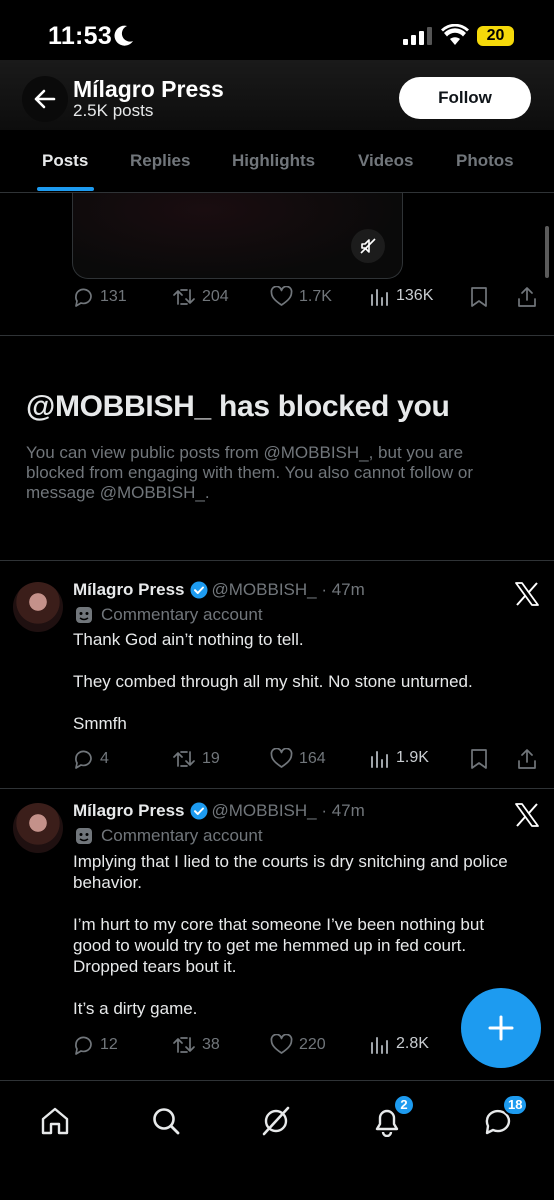 The image size is (554, 1200). I want to click on post-actions: 131 204 1.7K 136K, so click(307, 299).